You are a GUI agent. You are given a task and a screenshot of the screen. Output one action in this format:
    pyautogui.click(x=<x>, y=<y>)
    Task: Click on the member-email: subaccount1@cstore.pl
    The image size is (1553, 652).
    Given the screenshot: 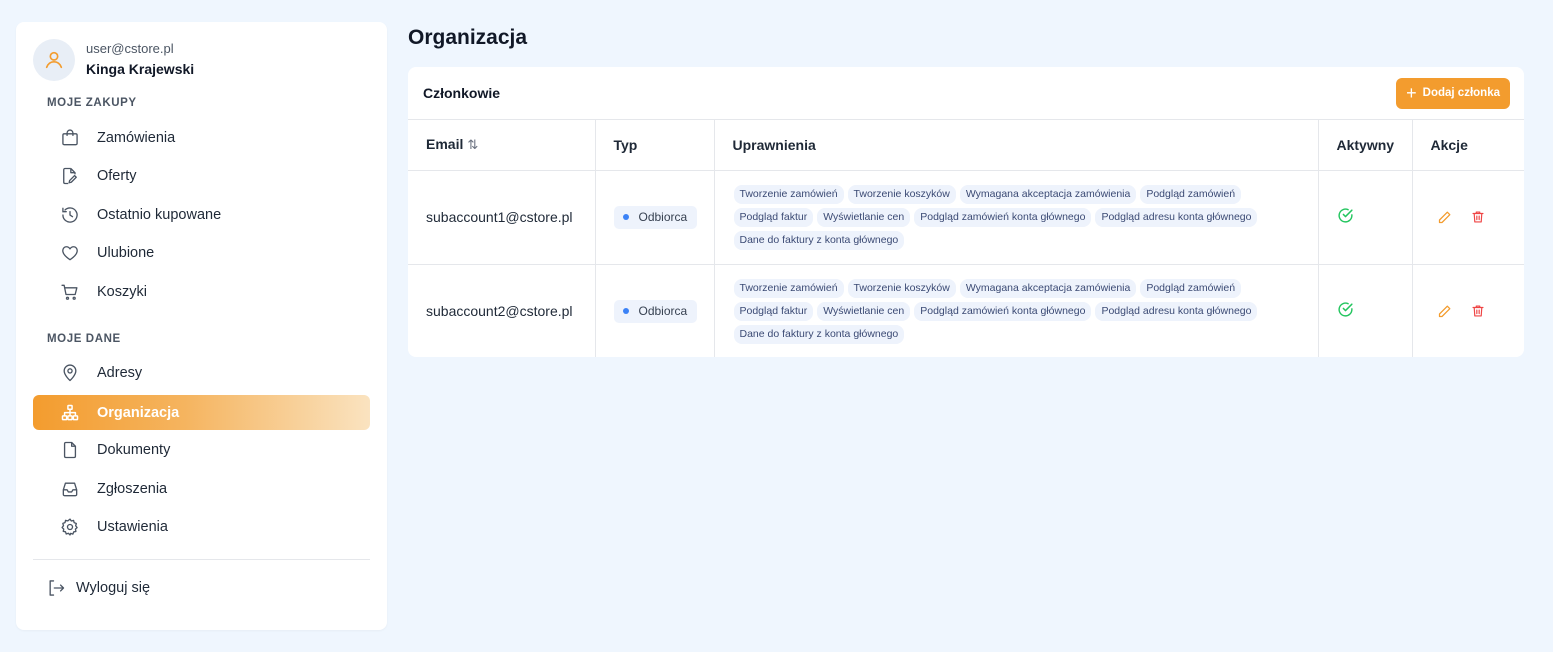 What is the action you would take?
    pyautogui.click(x=502, y=217)
    